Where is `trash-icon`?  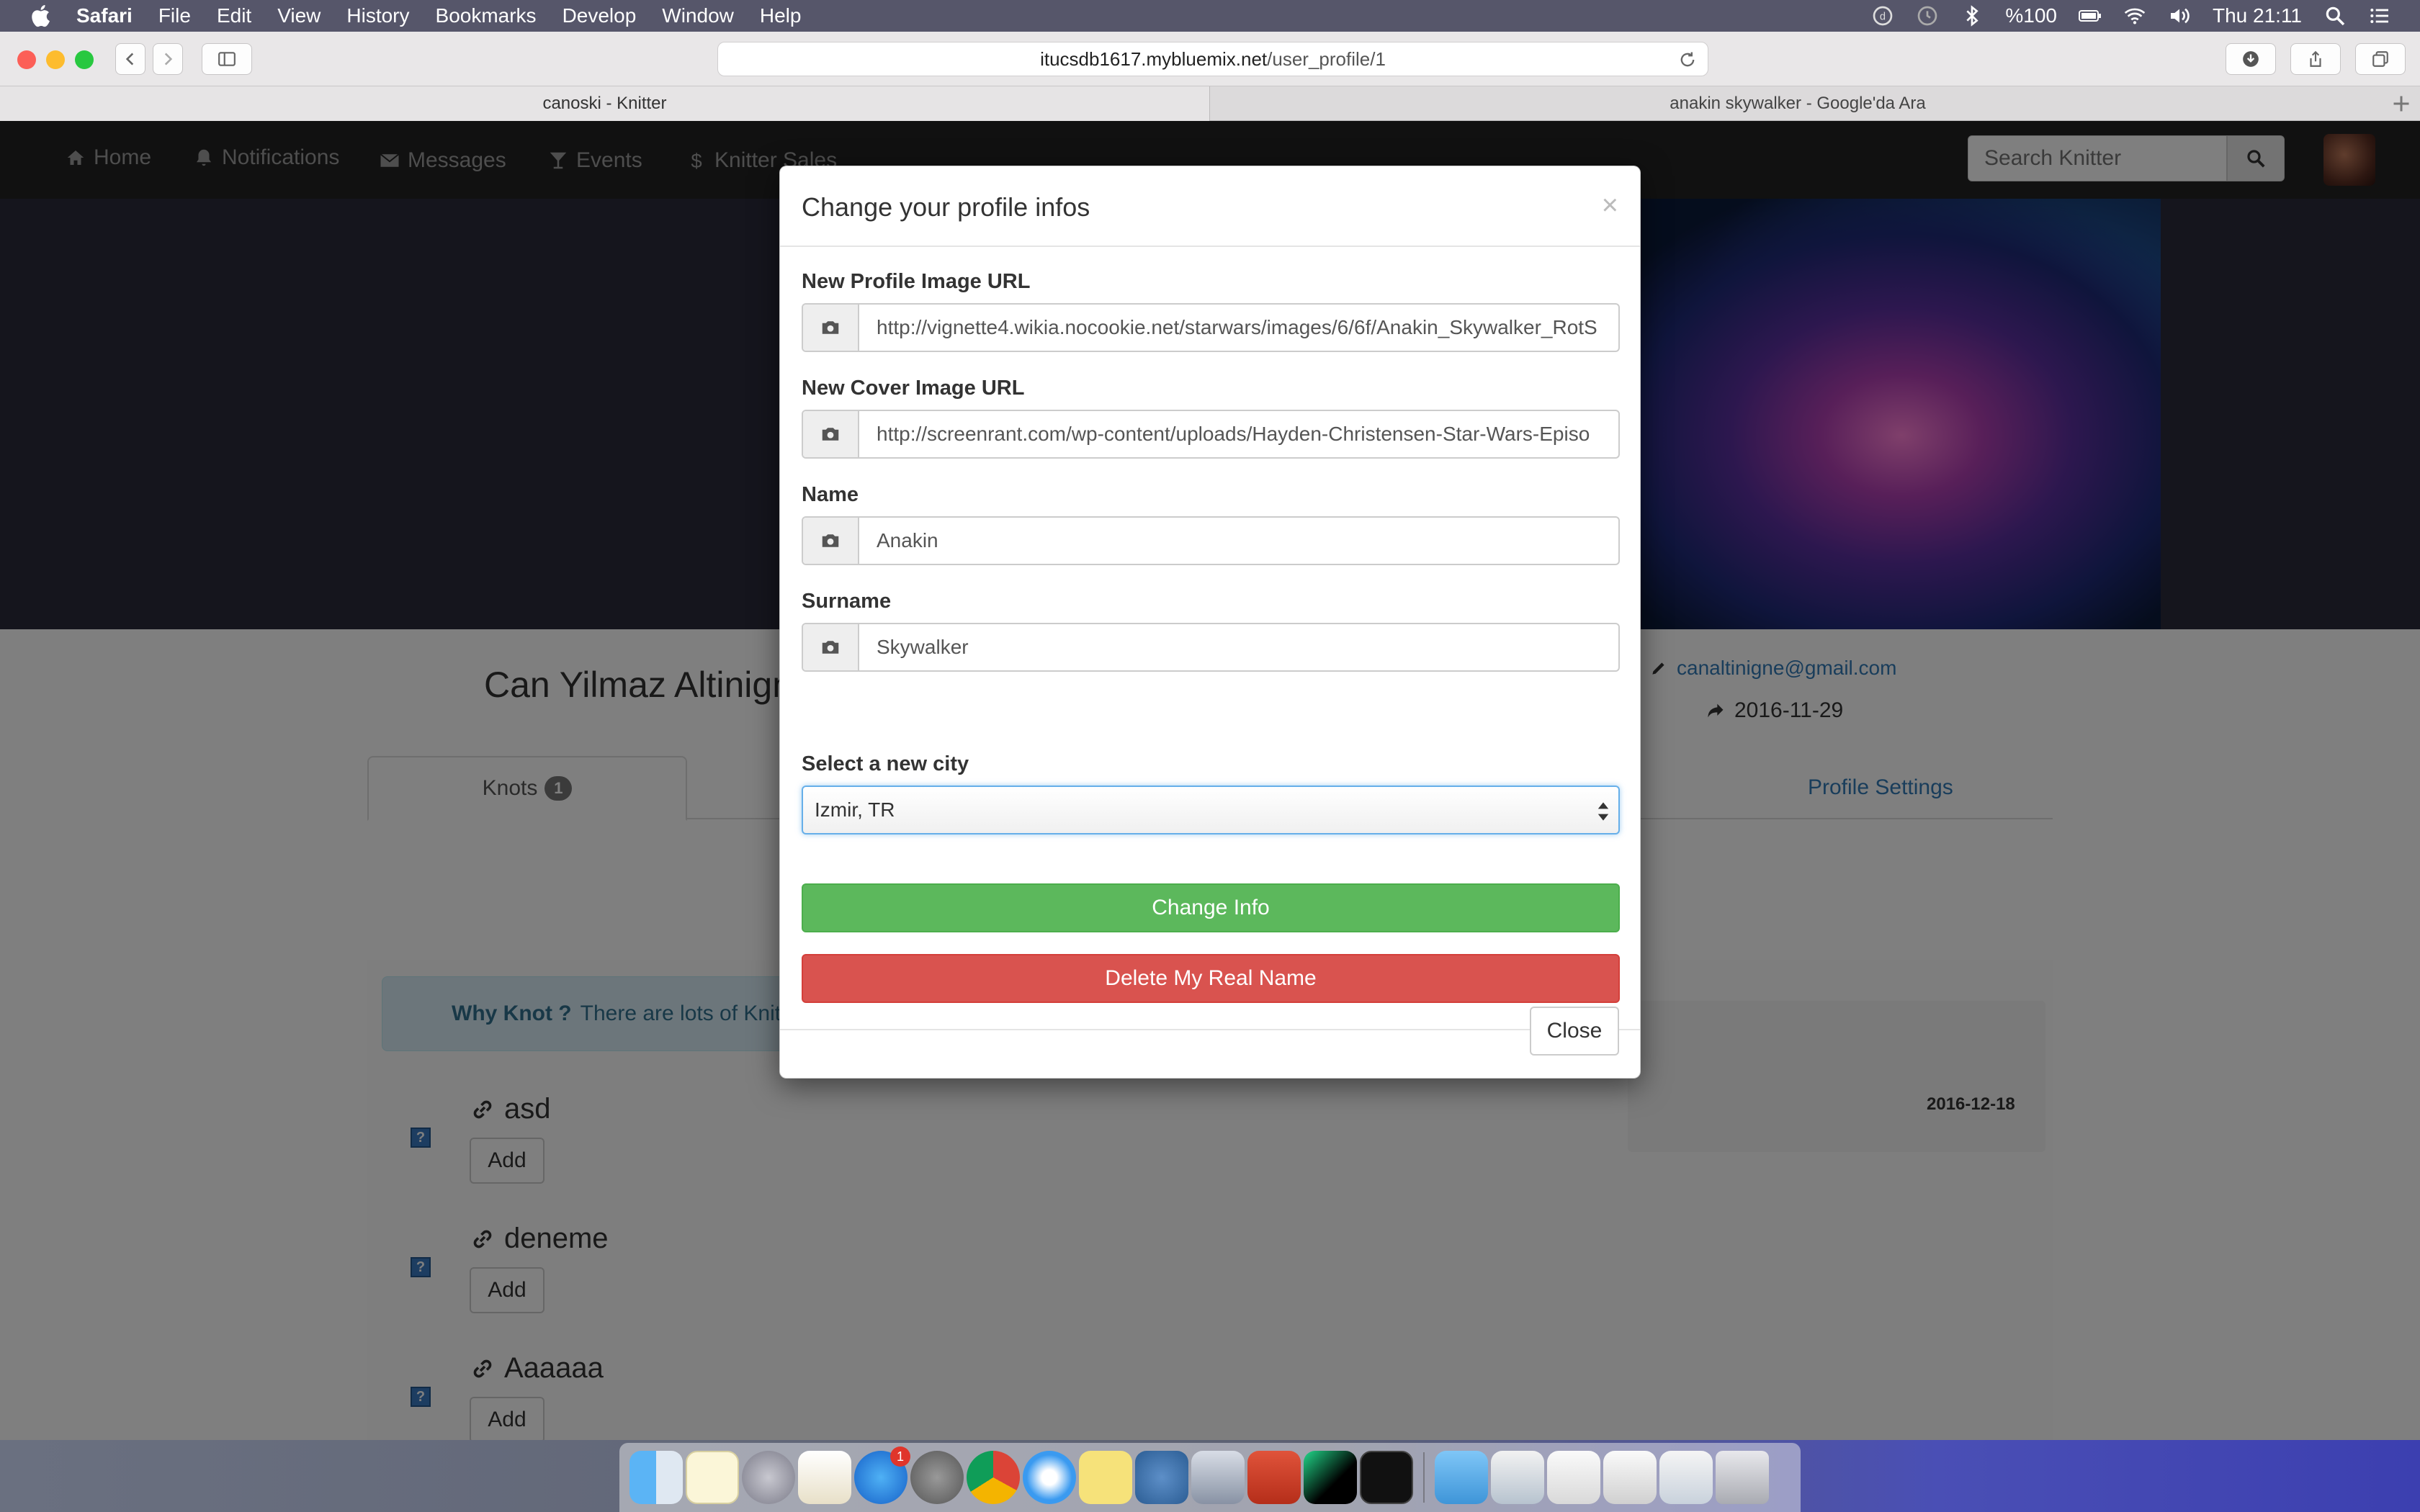 trash-icon is located at coordinates (1742, 1477).